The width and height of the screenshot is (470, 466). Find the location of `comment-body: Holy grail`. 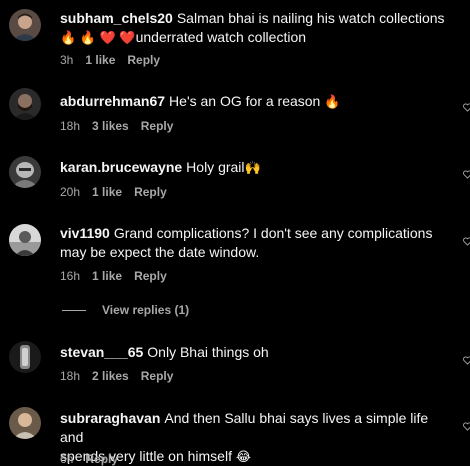

comment-body: Holy grail is located at coordinates (215, 167).